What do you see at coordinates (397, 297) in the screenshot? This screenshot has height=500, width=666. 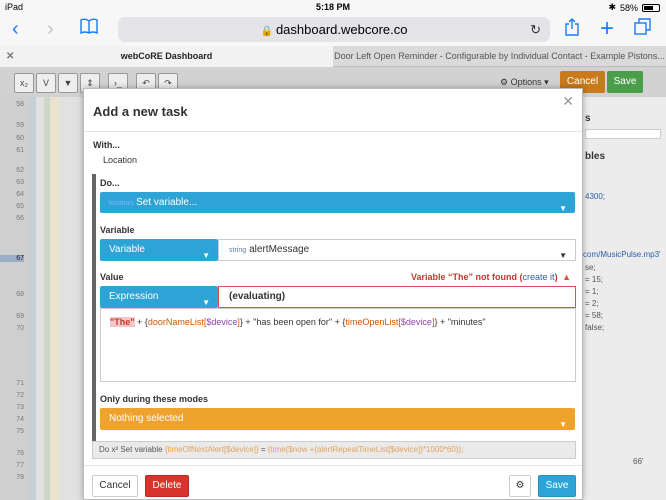 I see `expression-result: (evaluating)` at bounding box center [397, 297].